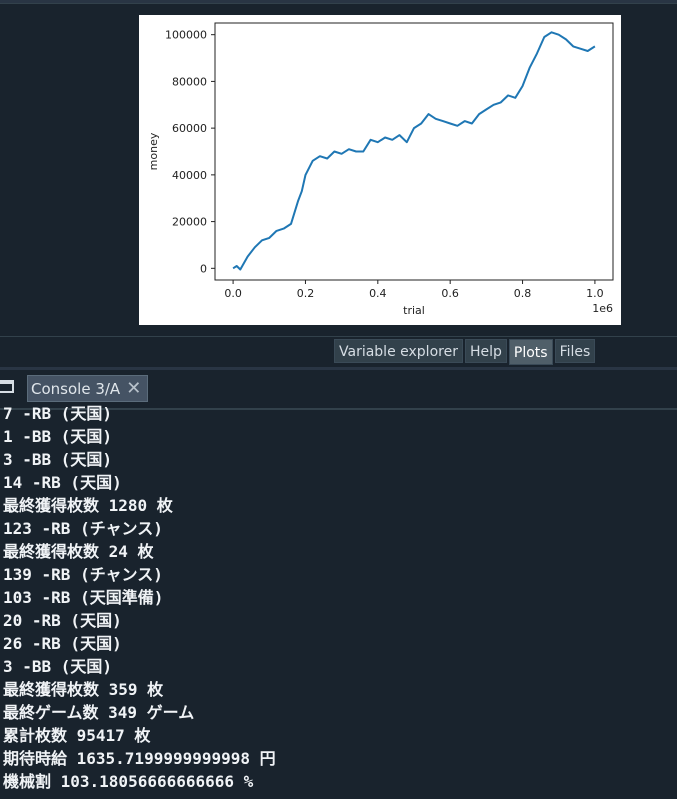 The width and height of the screenshot is (677, 799). What do you see at coordinates (153, 151) in the screenshot?
I see `y-axis-label: money` at bounding box center [153, 151].